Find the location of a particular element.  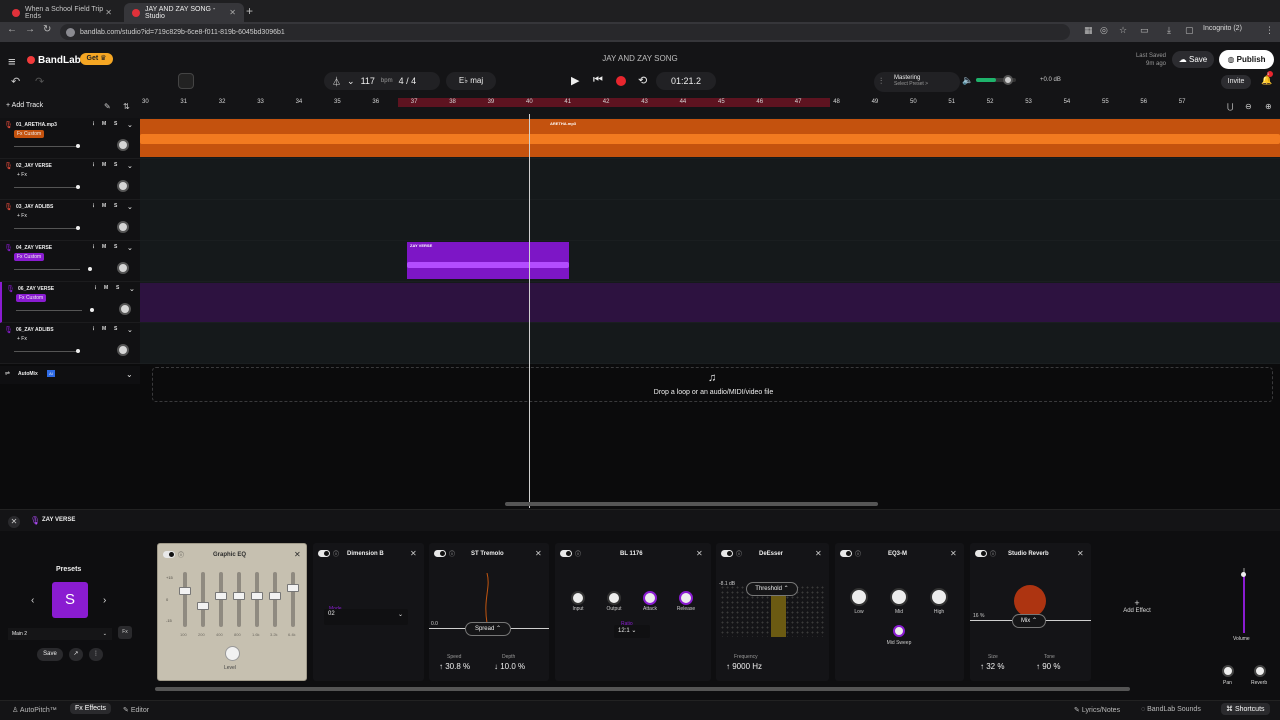

invite-button: Invite is located at coordinates (1236, 82).